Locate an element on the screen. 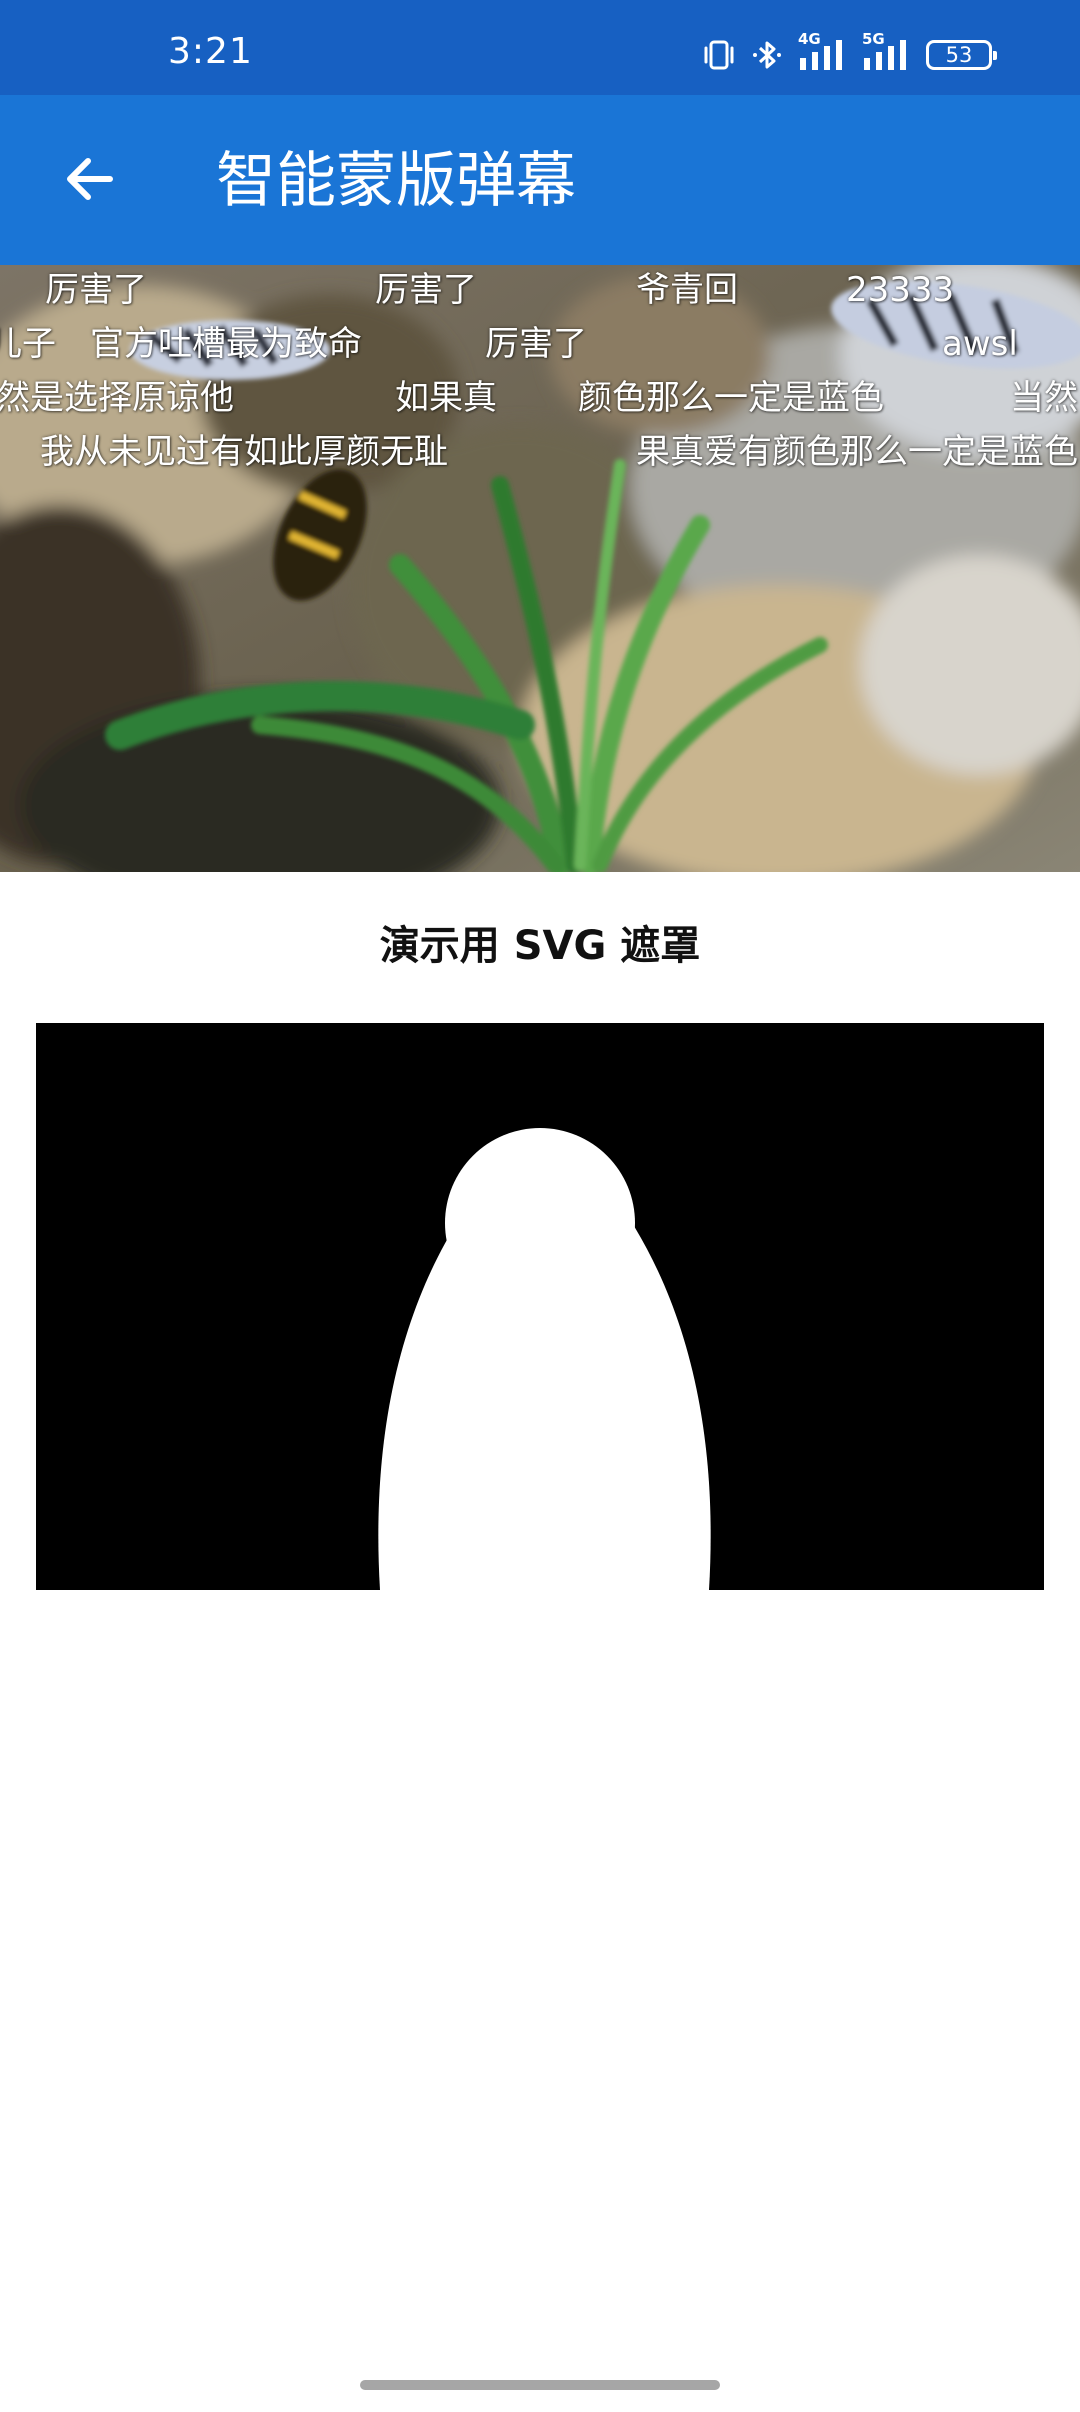 The width and height of the screenshot is (1080, 2412). danmaku-comment: 官方吐槽最为致命 is located at coordinates (226, 344).